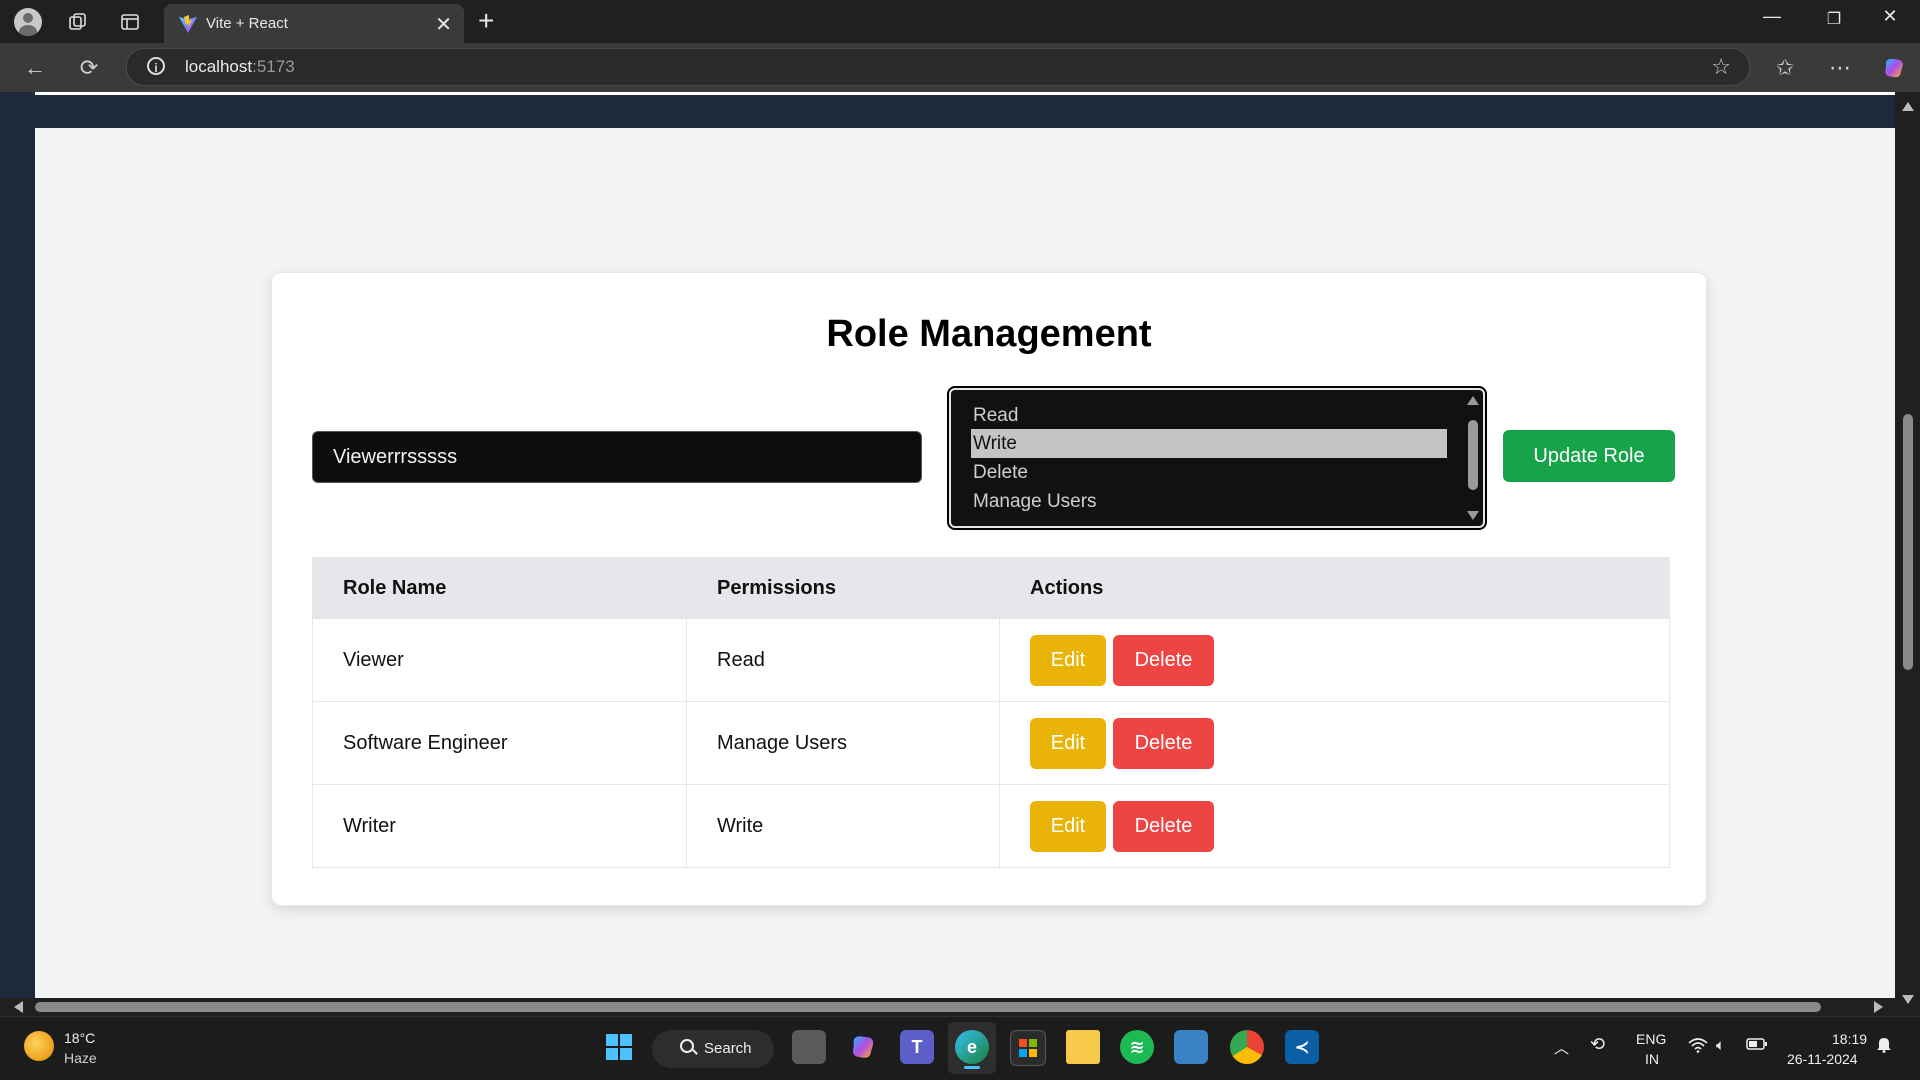 This screenshot has width=1920, height=1080. I want to click on table-row: Writer Write Edit Delete, so click(991, 826).